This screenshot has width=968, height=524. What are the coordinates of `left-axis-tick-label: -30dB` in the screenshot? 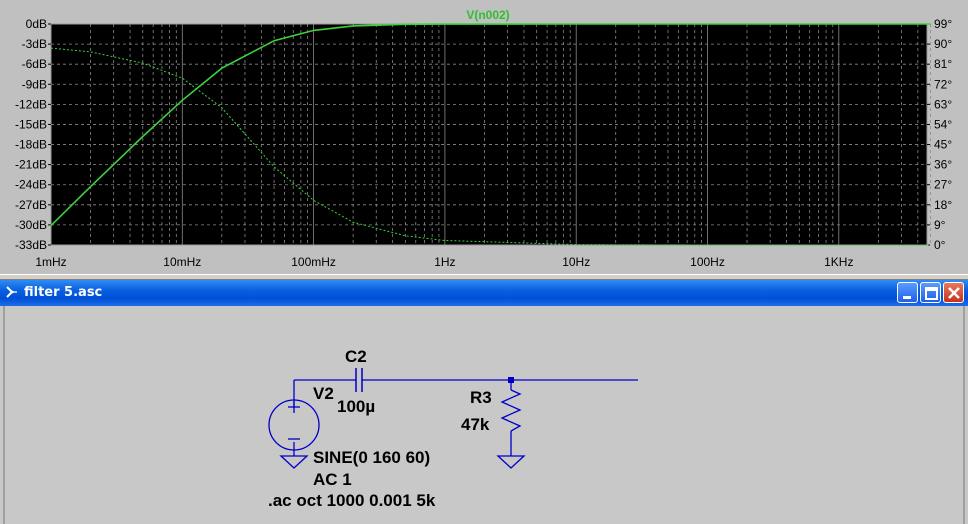 It's located at (31, 225).